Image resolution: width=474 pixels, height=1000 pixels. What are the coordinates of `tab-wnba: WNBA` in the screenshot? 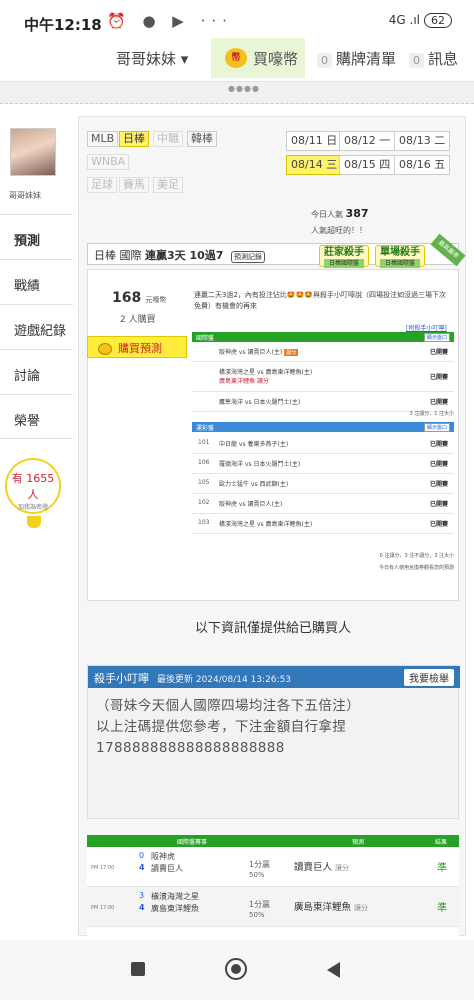 It's located at (108, 162).